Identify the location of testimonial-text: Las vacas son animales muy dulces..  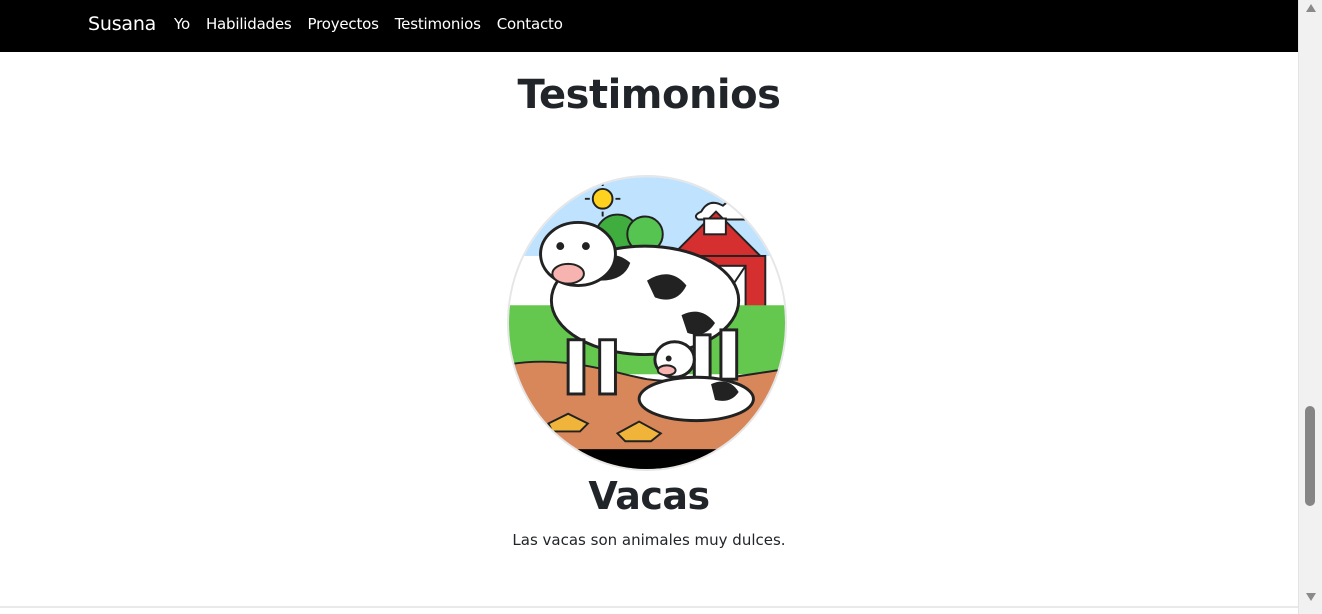
(649, 540).